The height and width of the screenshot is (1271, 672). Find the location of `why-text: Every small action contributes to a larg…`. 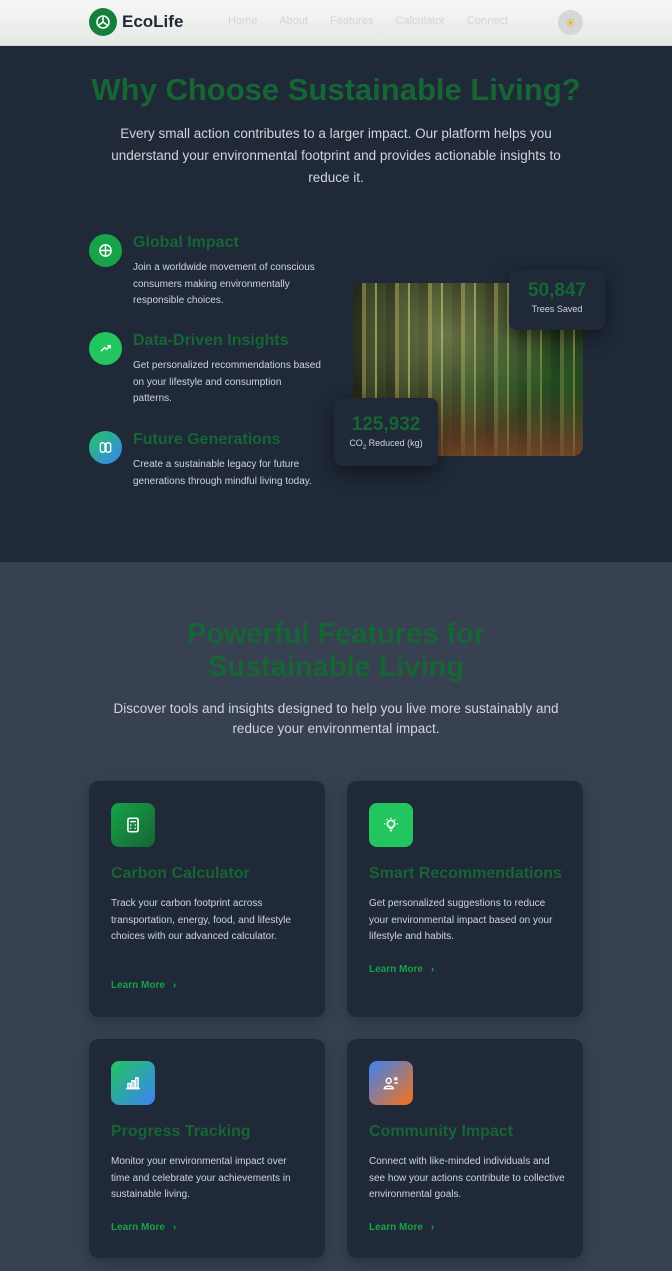

why-text: Every small action contributes to a larg… is located at coordinates (336, 155).